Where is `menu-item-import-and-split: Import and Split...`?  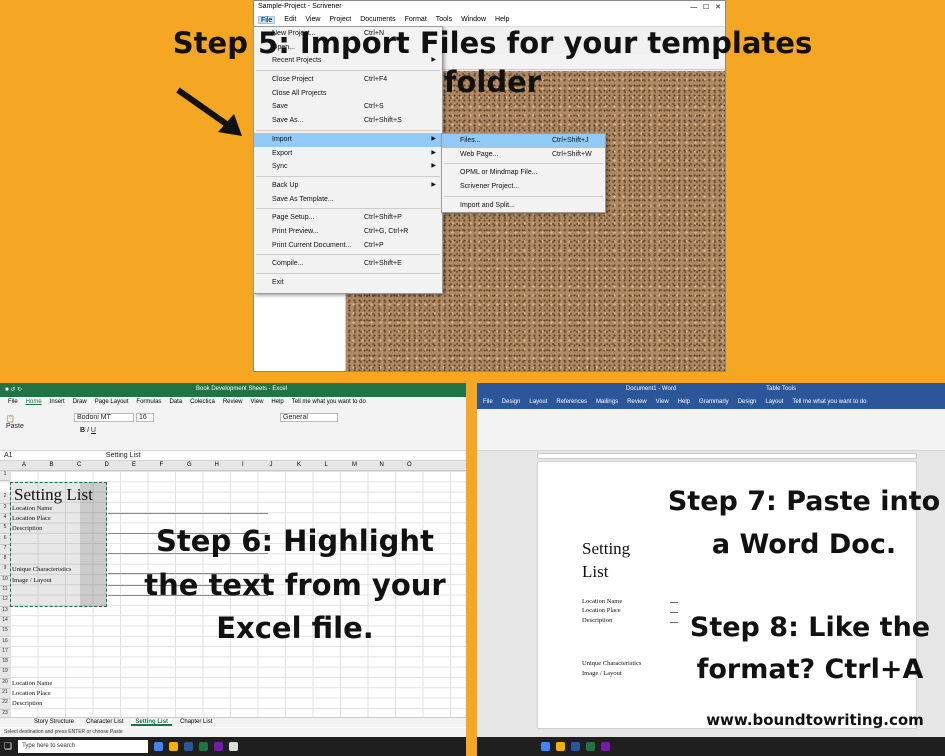
menu-item-import-and-split: Import and Split... is located at coordinates (523, 206).